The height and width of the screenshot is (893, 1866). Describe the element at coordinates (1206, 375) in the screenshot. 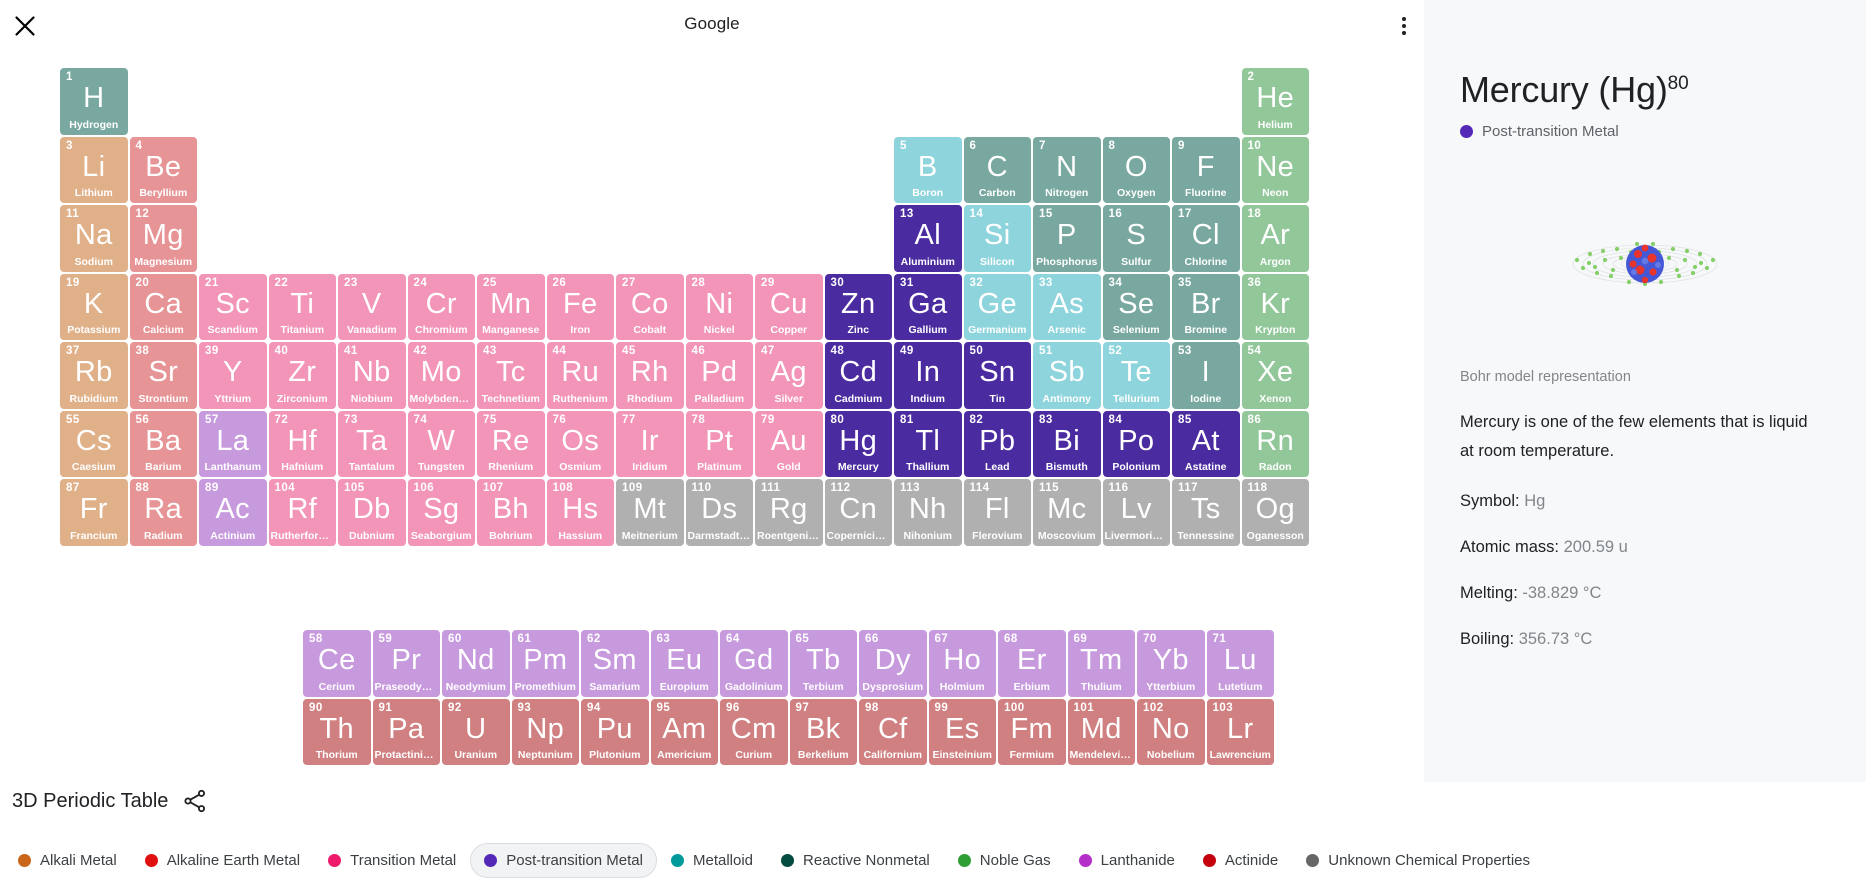

I see `element-cell-i: 53 I Iodine` at that location.